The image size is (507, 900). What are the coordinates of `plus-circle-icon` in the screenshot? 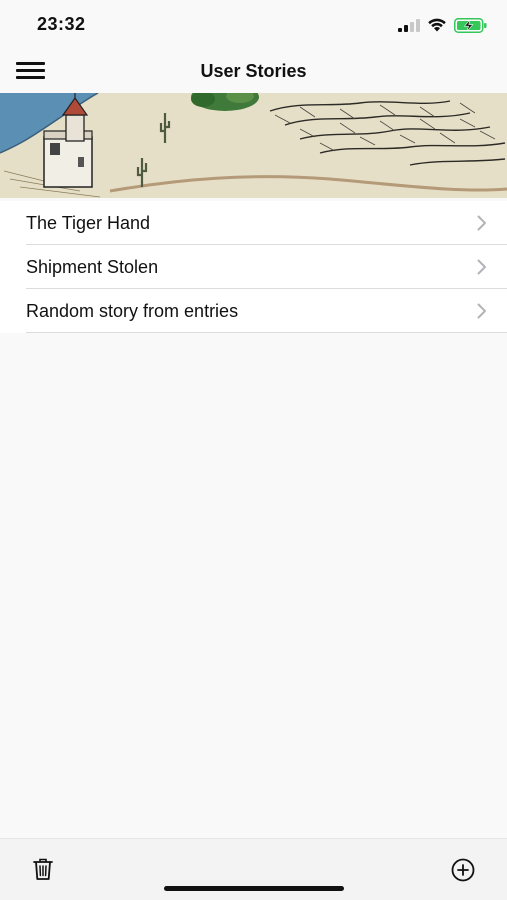 It's located at (463, 870).